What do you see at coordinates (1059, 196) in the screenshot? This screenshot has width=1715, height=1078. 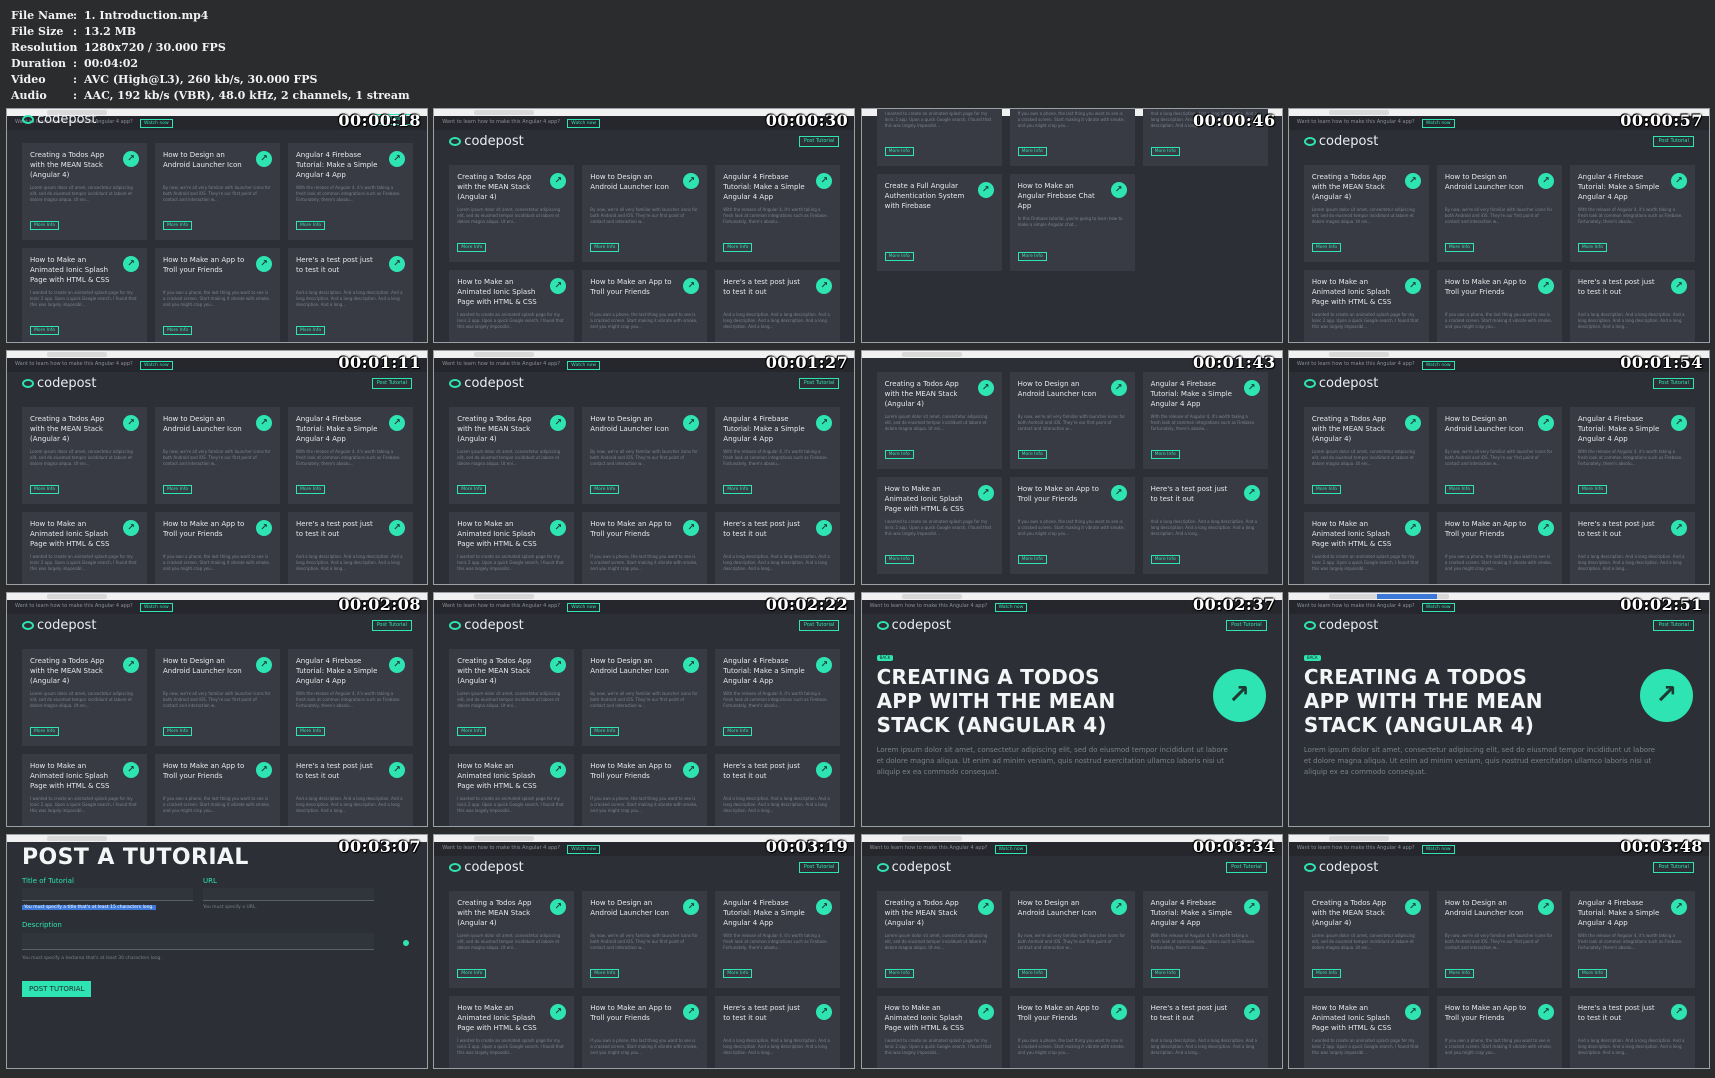 I see `card-title: How to Make an Angular Firebase Chat App` at bounding box center [1059, 196].